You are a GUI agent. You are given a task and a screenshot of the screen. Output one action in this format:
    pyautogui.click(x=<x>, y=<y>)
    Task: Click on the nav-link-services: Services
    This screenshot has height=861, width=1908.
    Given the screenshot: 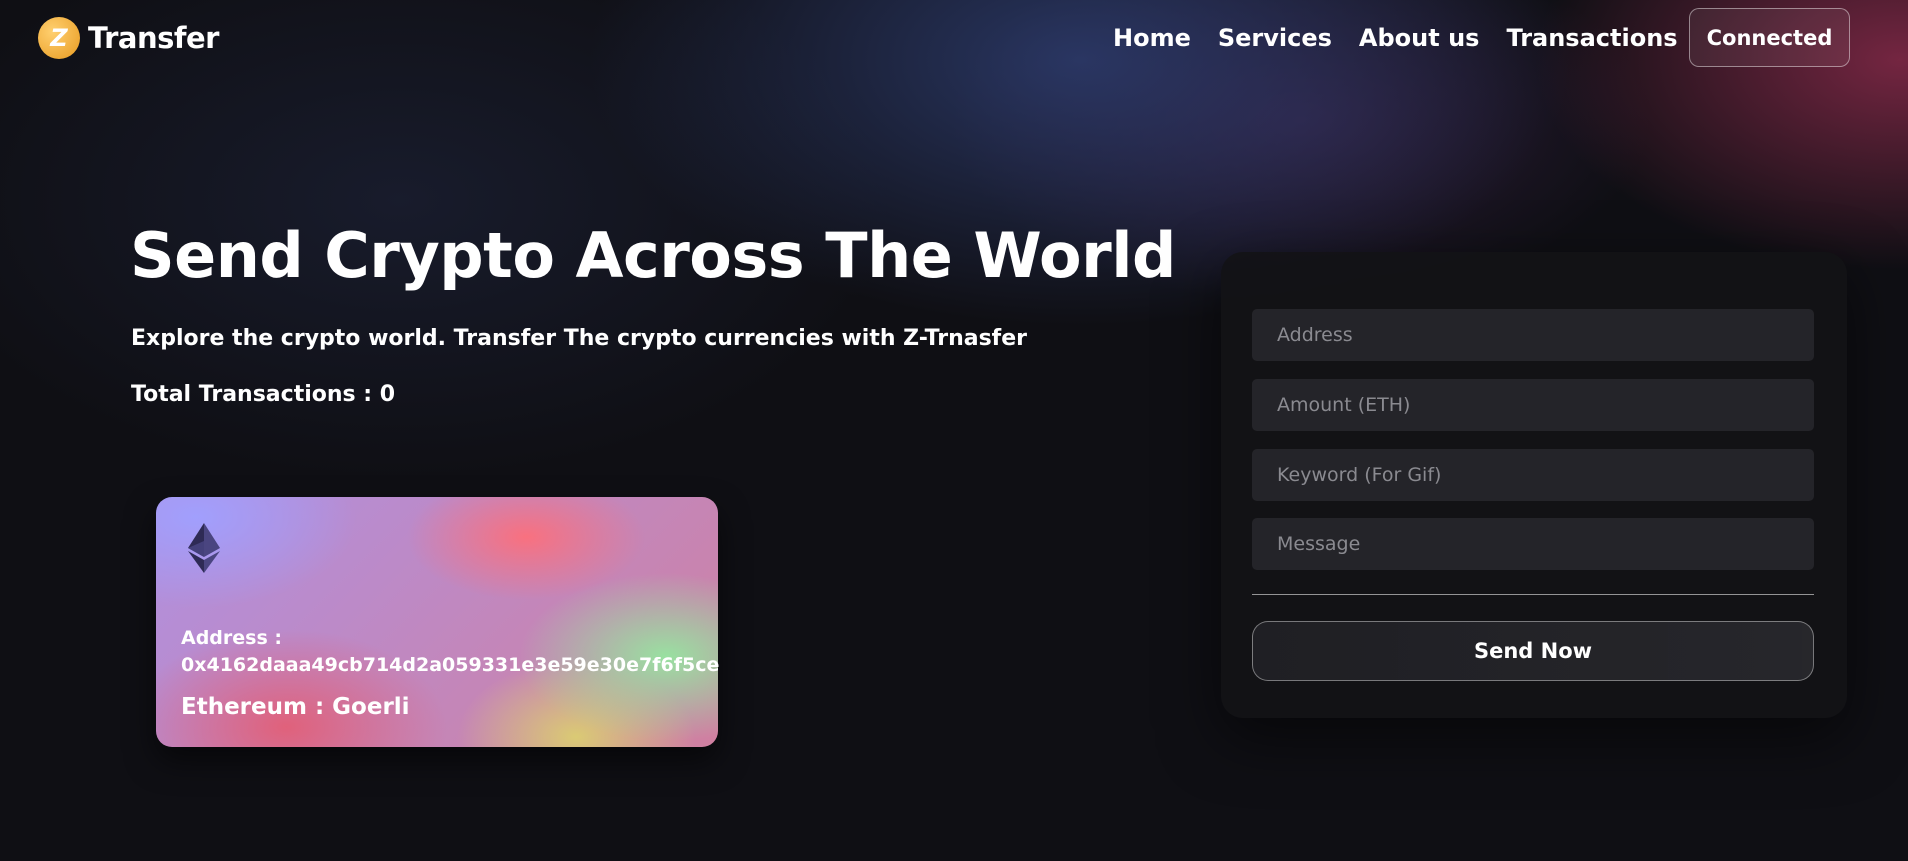 What is the action you would take?
    pyautogui.click(x=1275, y=38)
    